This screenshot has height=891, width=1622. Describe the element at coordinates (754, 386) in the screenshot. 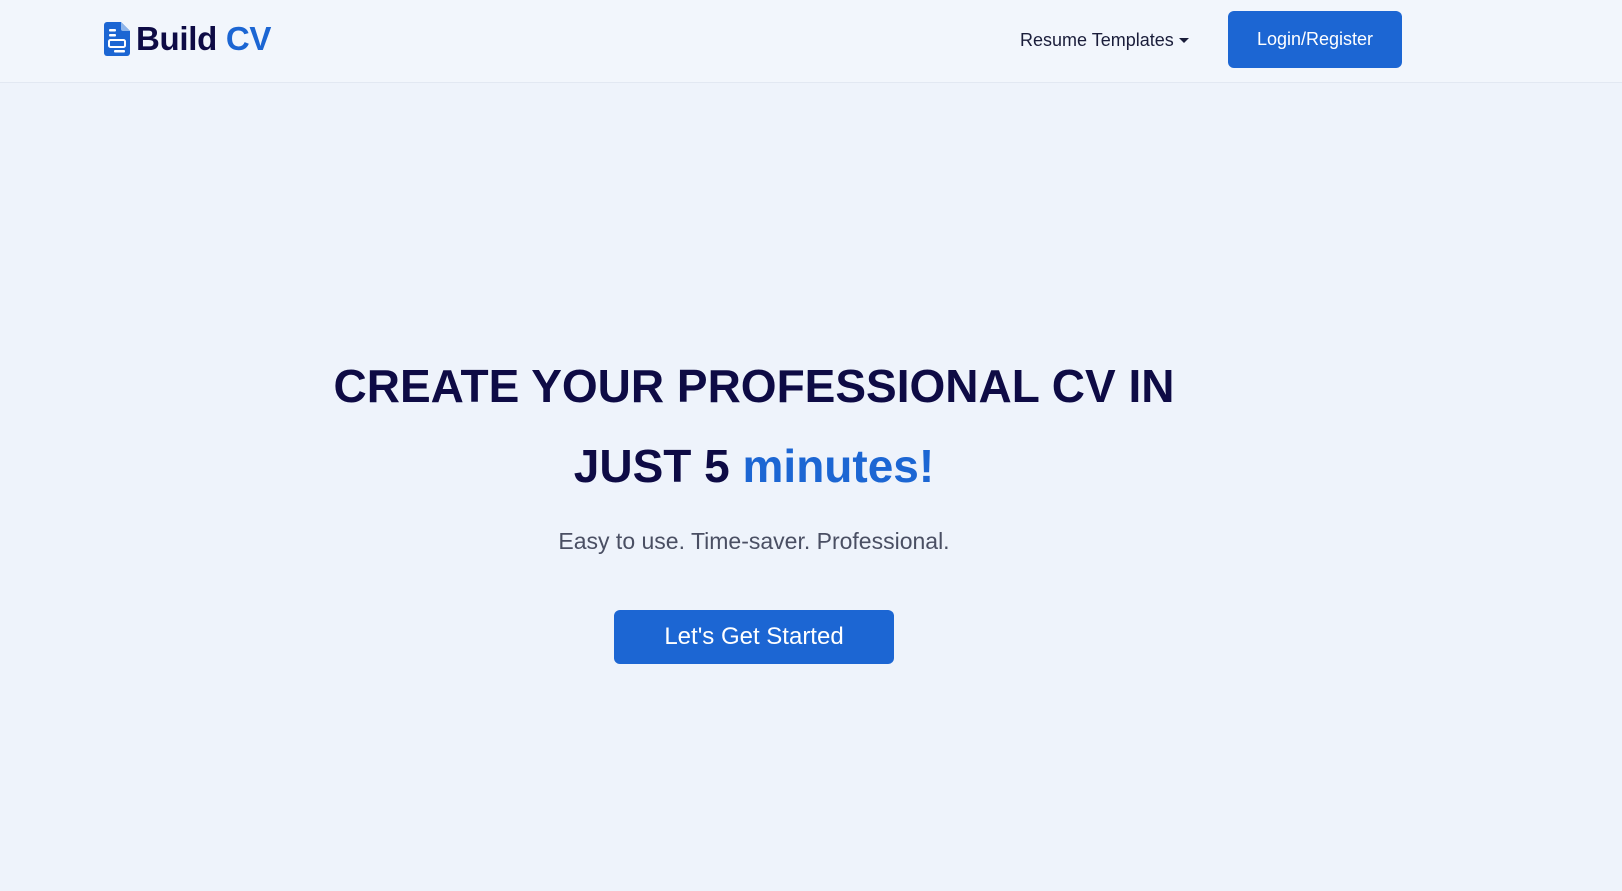

I see `hero-title-line1: CREATE YOUR PROFESSIONAL CV IN` at that location.